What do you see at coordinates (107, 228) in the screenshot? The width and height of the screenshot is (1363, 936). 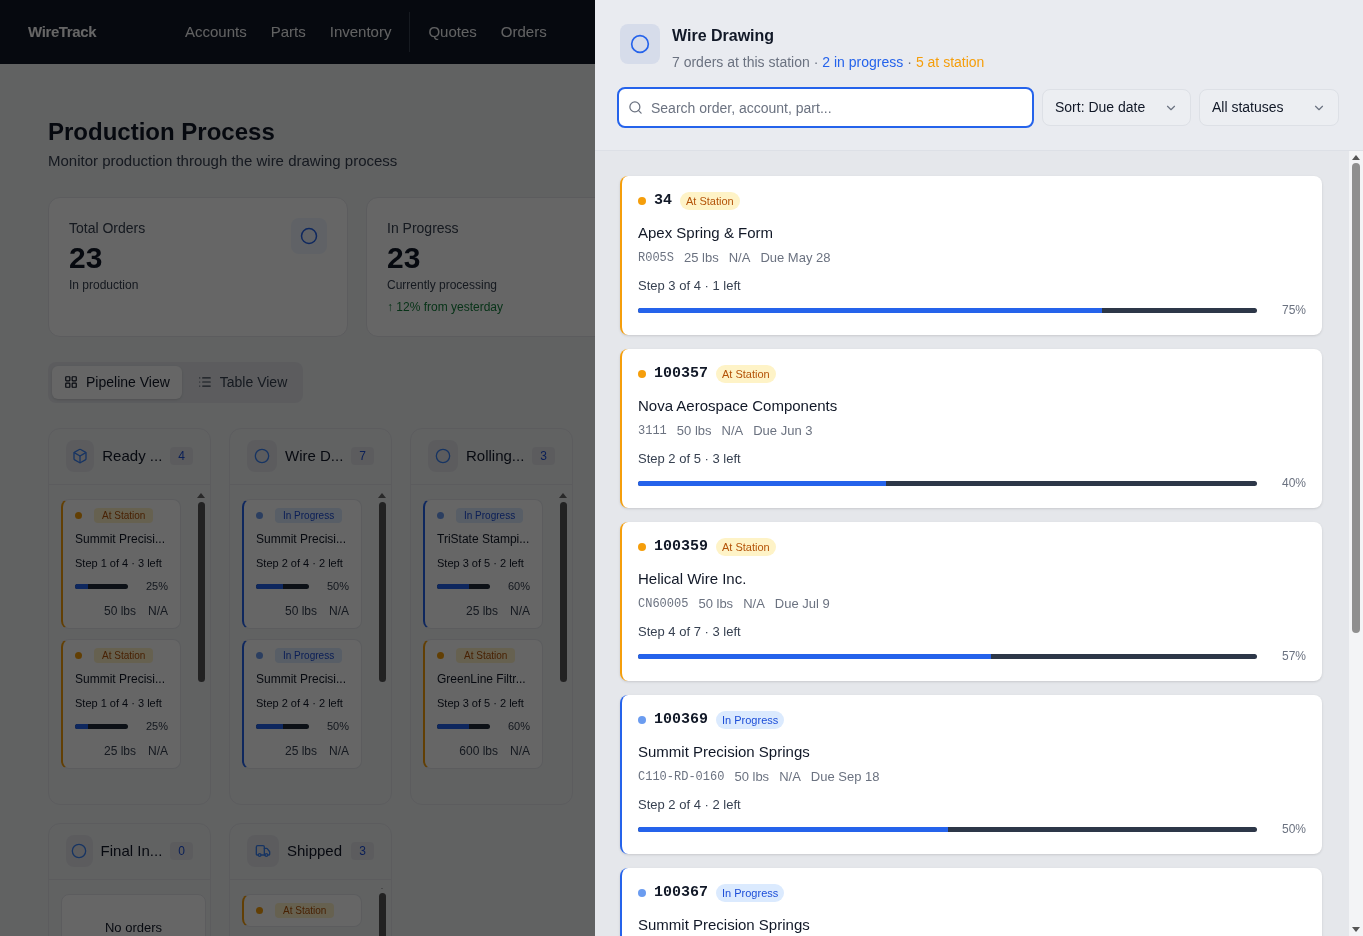 I see `stat-label: Total Orders` at bounding box center [107, 228].